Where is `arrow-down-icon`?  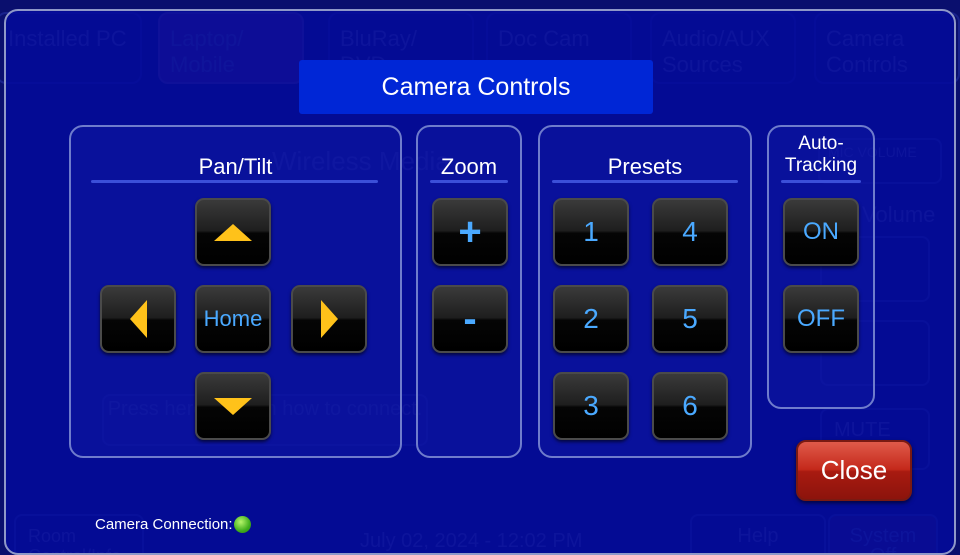
arrow-down-icon is located at coordinates (233, 406).